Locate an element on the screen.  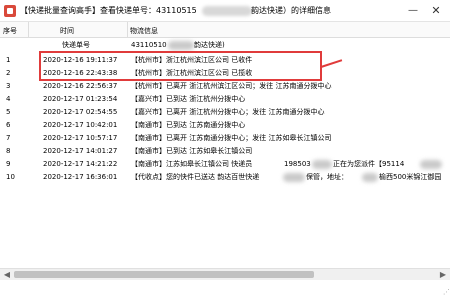
row-info: 【嘉兴市】已离开 浙江杭州分拨中心；发往 江苏南通分拨中心 is located at coordinates (228, 112).